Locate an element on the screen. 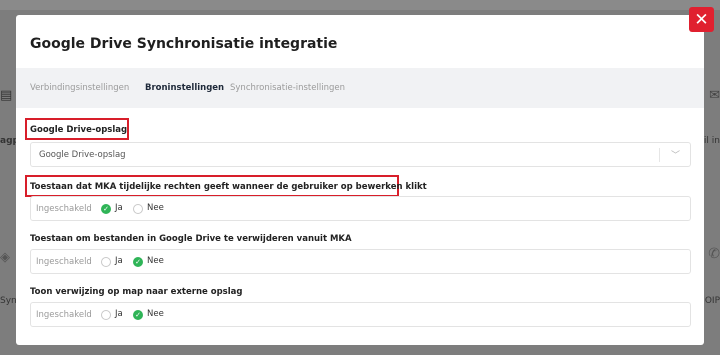 This screenshot has width=720, height=355. storage-select: Google Drive-opslag ﹀ is located at coordinates (360, 154).